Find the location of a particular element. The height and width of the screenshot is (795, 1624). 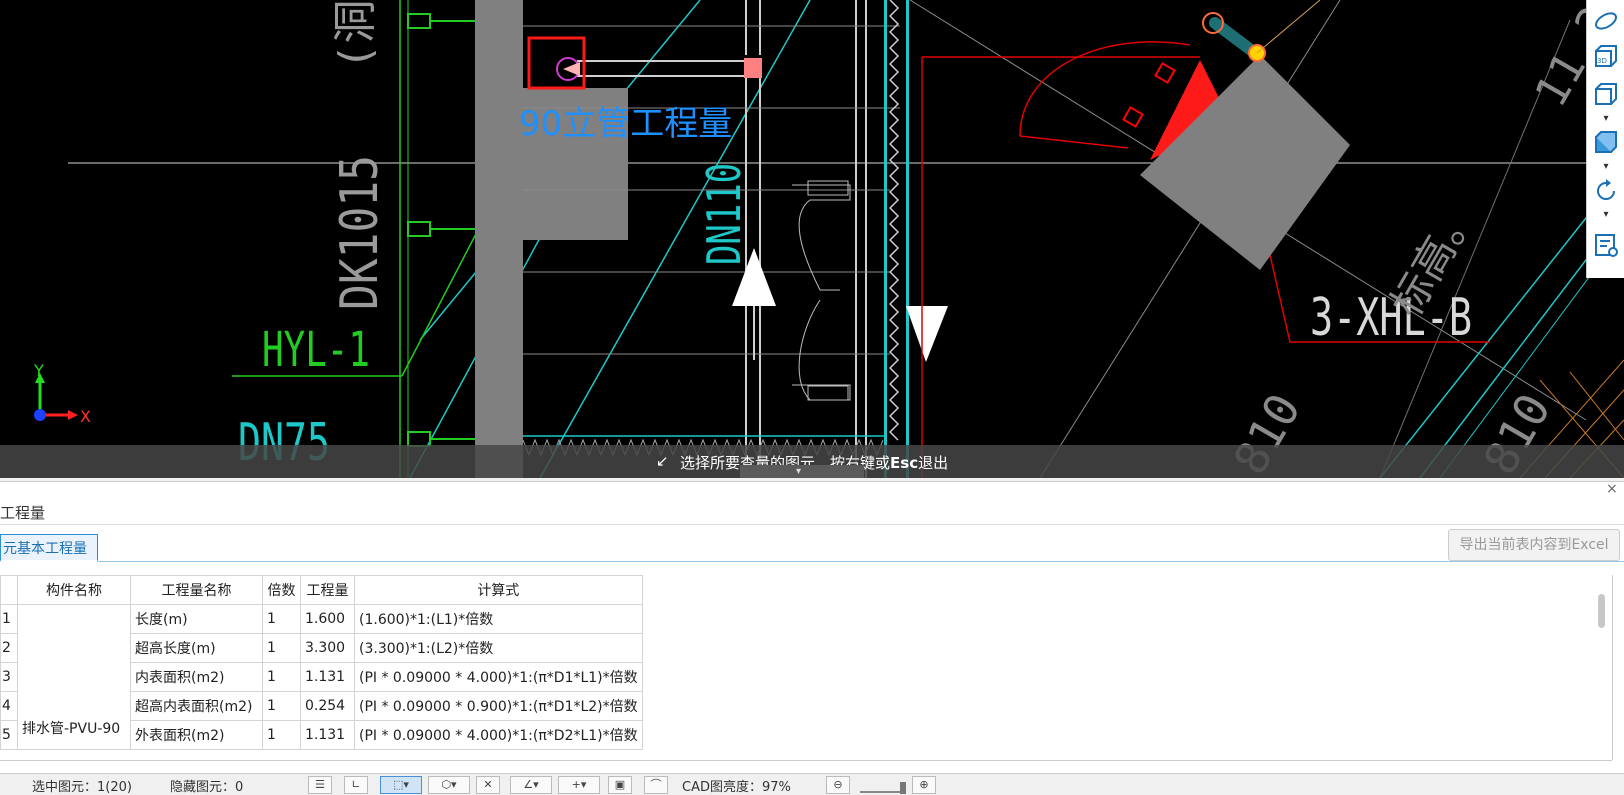

property-view-icon is located at coordinates (1606, 245).